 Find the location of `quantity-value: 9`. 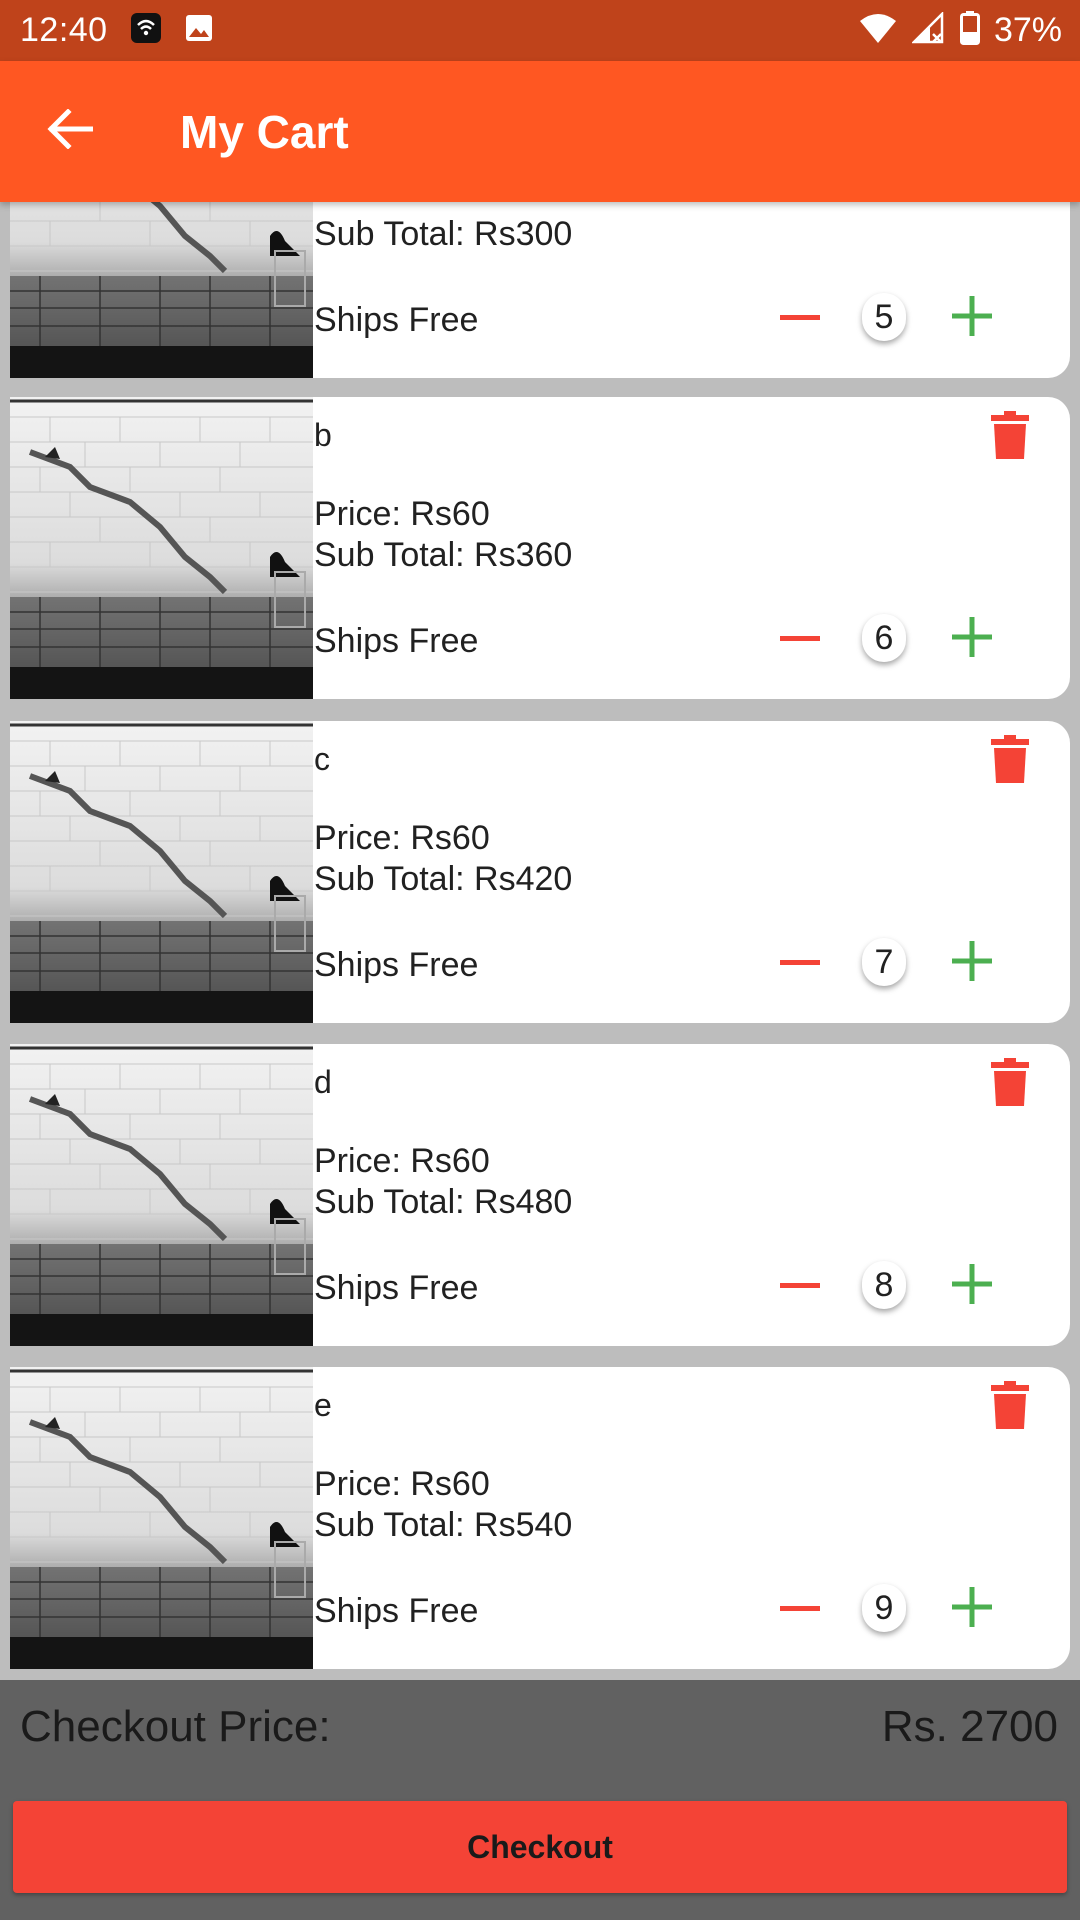

quantity-value: 9 is located at coordinates (884, 1608).